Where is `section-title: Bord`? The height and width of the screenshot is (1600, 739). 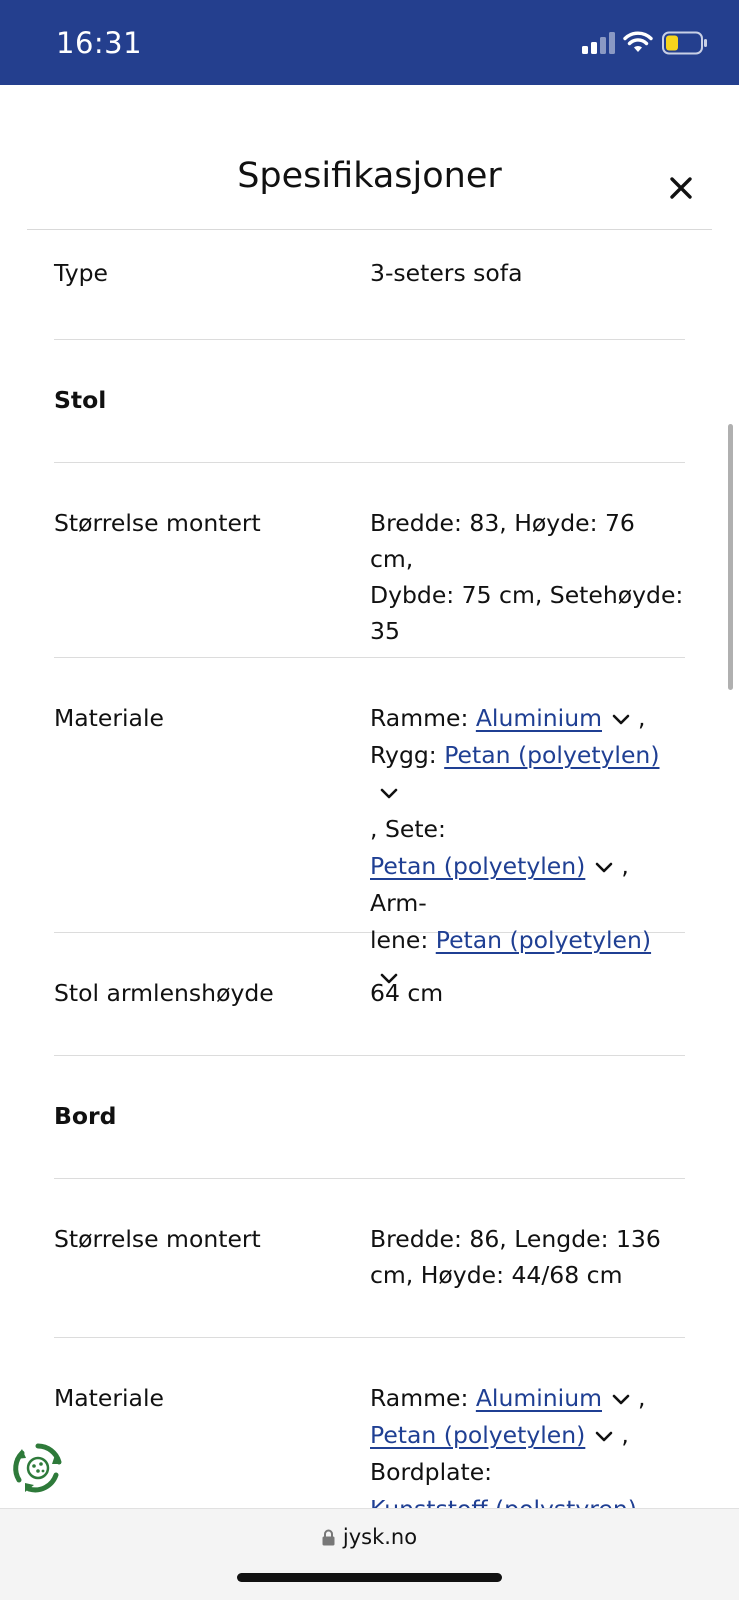
section-title: Bord is located at coordinates (85, 1116).